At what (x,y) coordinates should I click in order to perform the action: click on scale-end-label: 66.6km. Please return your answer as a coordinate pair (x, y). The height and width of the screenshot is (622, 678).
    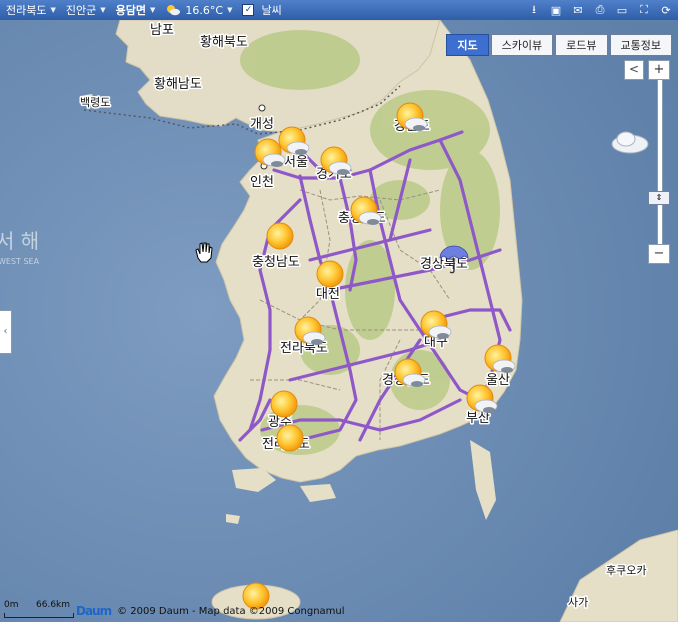
    Looking at the image, I should click on (53, 605).